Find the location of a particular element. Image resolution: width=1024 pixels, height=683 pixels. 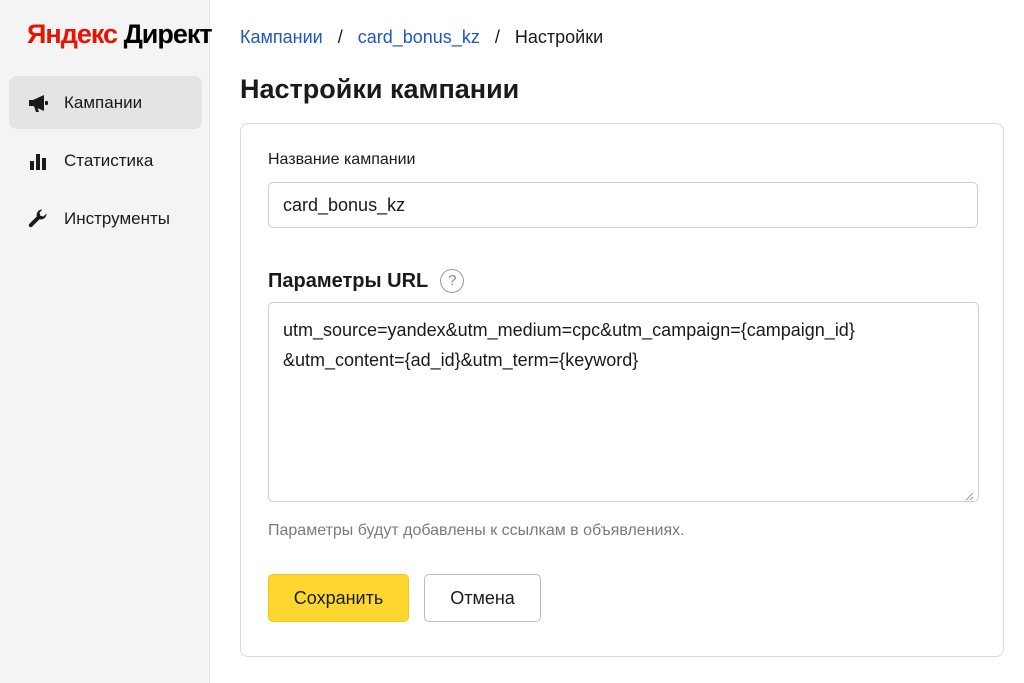

sidebar-item-tools: Инструменты is located at coordinates (105, 218).